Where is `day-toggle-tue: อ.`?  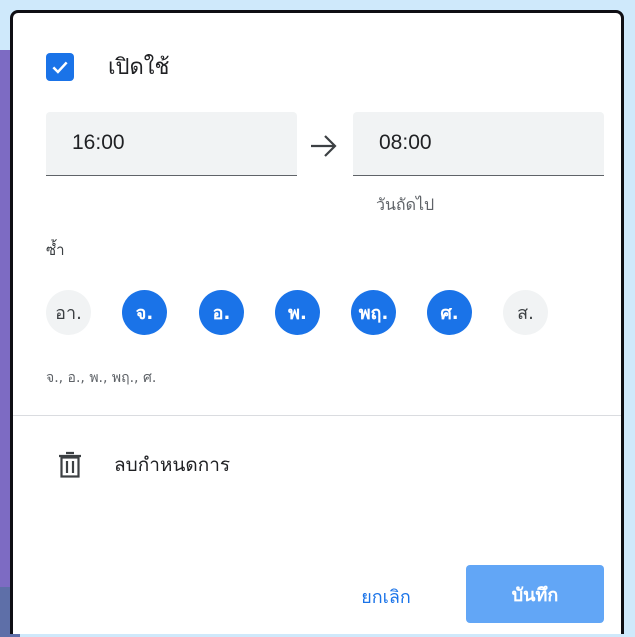 day-toggle-tue: อ. is located at coordinates (221, 312).